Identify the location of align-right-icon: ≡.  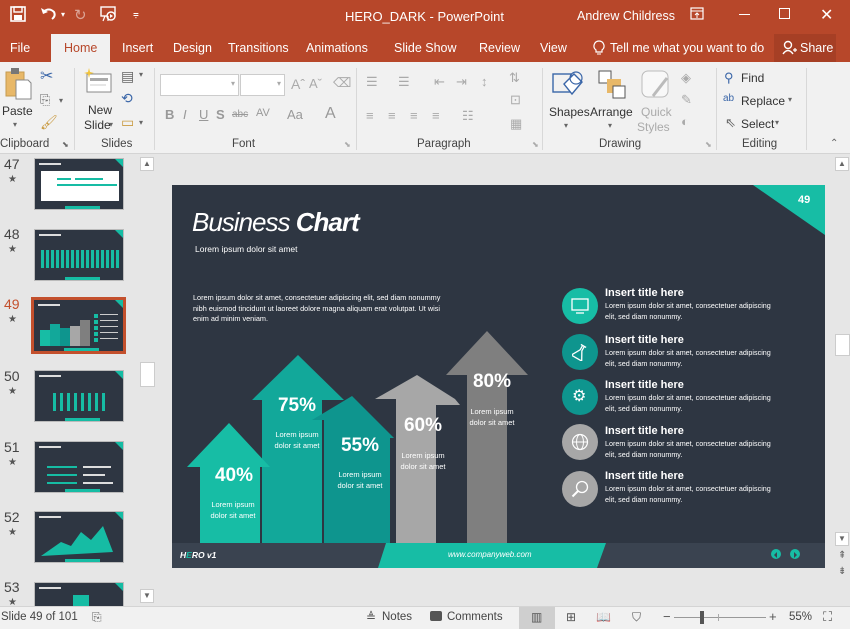
(414, 115).